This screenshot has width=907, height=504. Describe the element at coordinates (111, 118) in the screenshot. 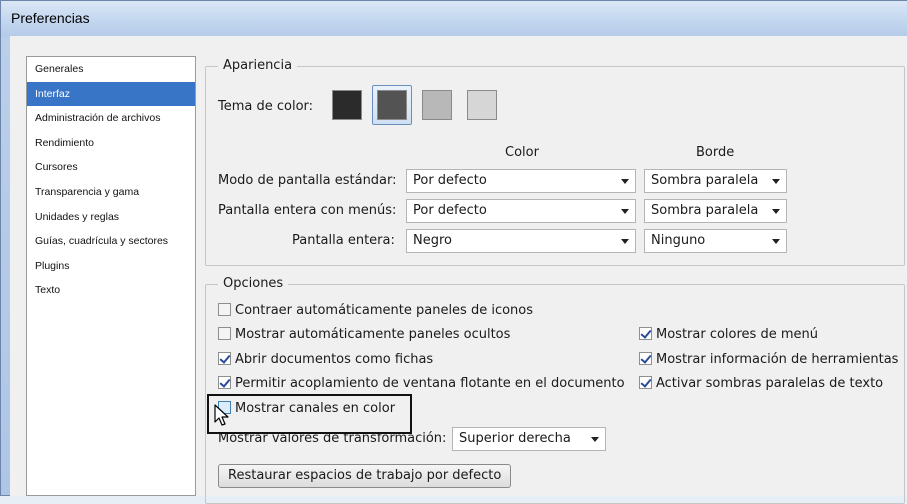

I see `sidebar-item-administracion-archivos: Administración de archivos` at that location.